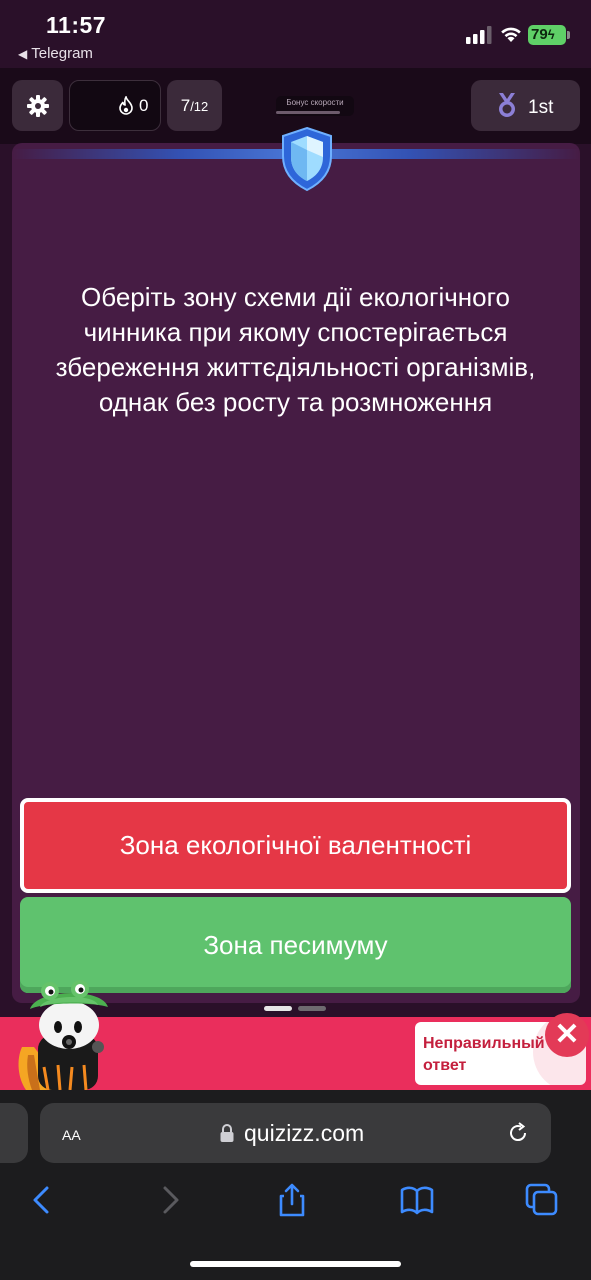  I want to click on bookmarks-icon, so click(417, 1200).